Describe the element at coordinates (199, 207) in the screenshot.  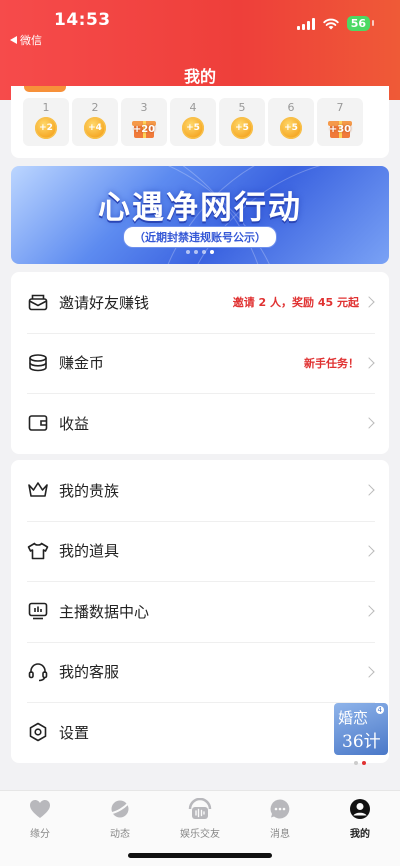
I see `banner-title: 心遇净网行动` at that location.